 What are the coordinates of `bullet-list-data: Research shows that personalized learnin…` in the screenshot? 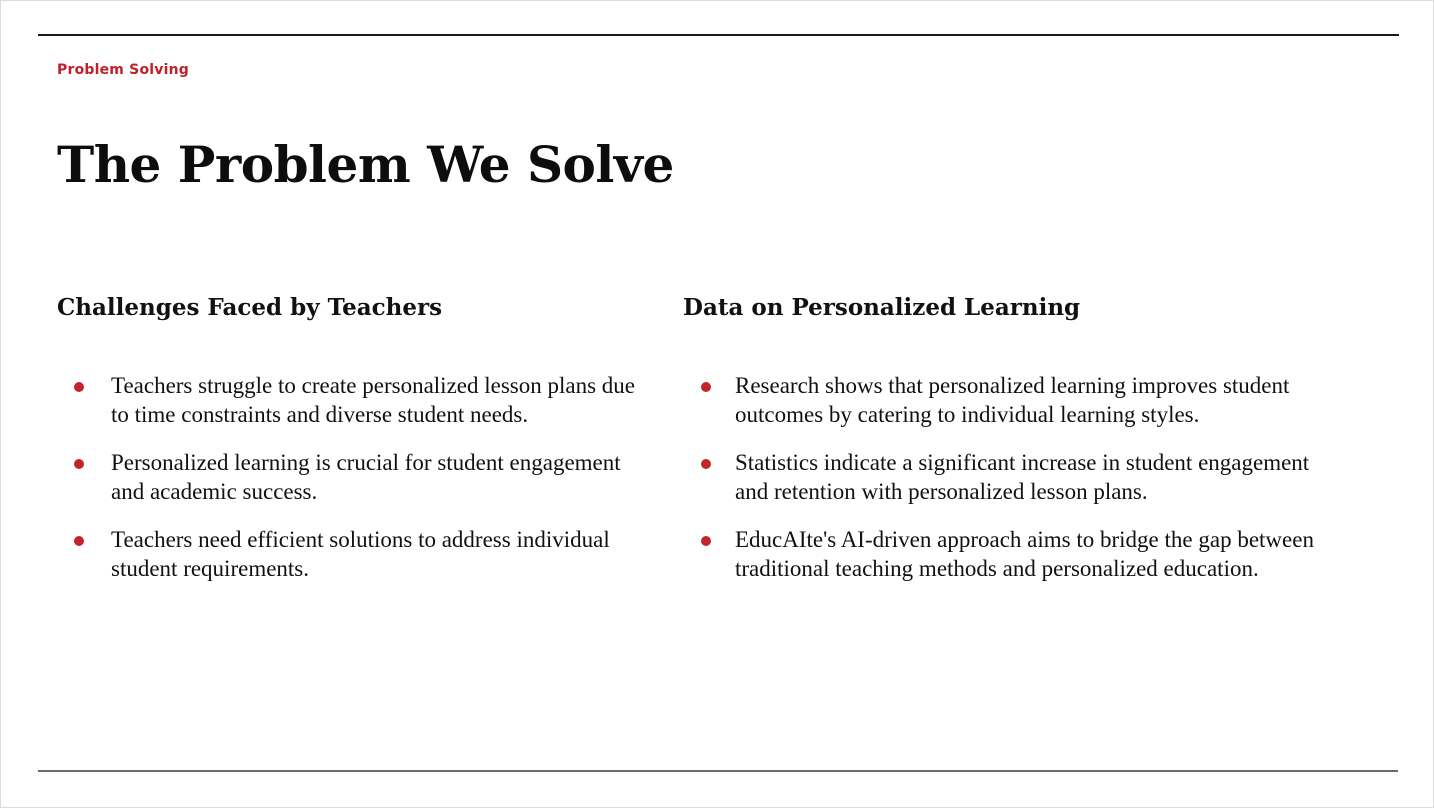 It's located at (1013, 477).